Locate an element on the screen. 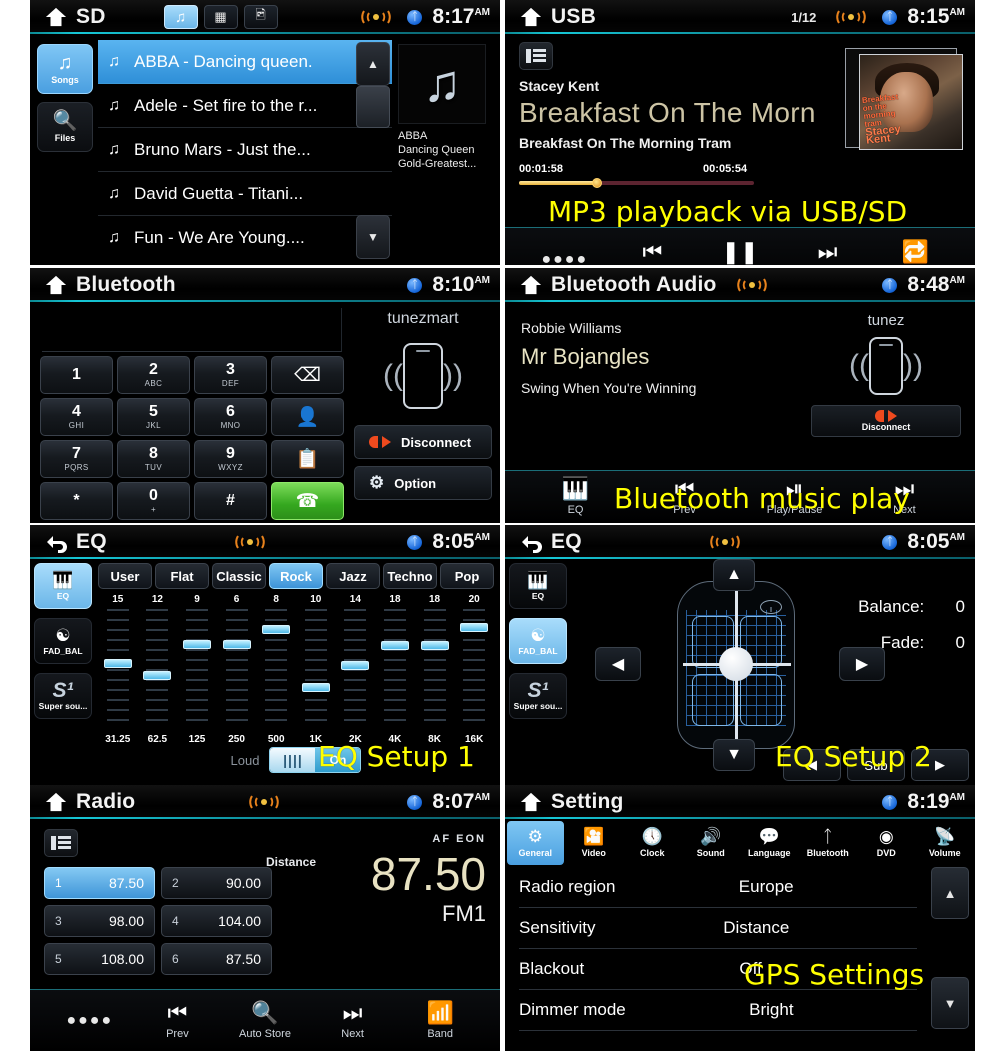  tab-video: 🎦 Video is located at coordinates (593, 843).